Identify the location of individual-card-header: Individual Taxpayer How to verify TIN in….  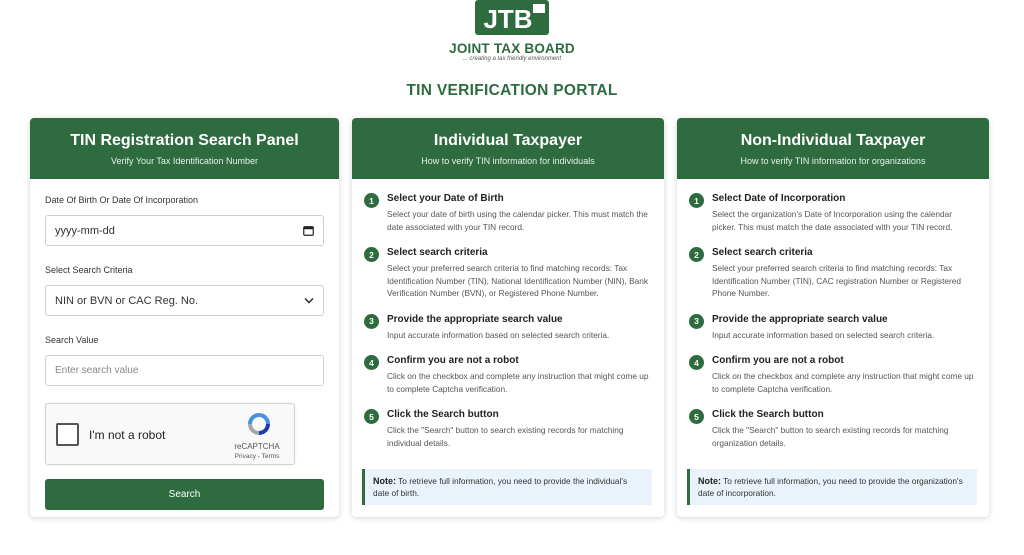
(508, 148).